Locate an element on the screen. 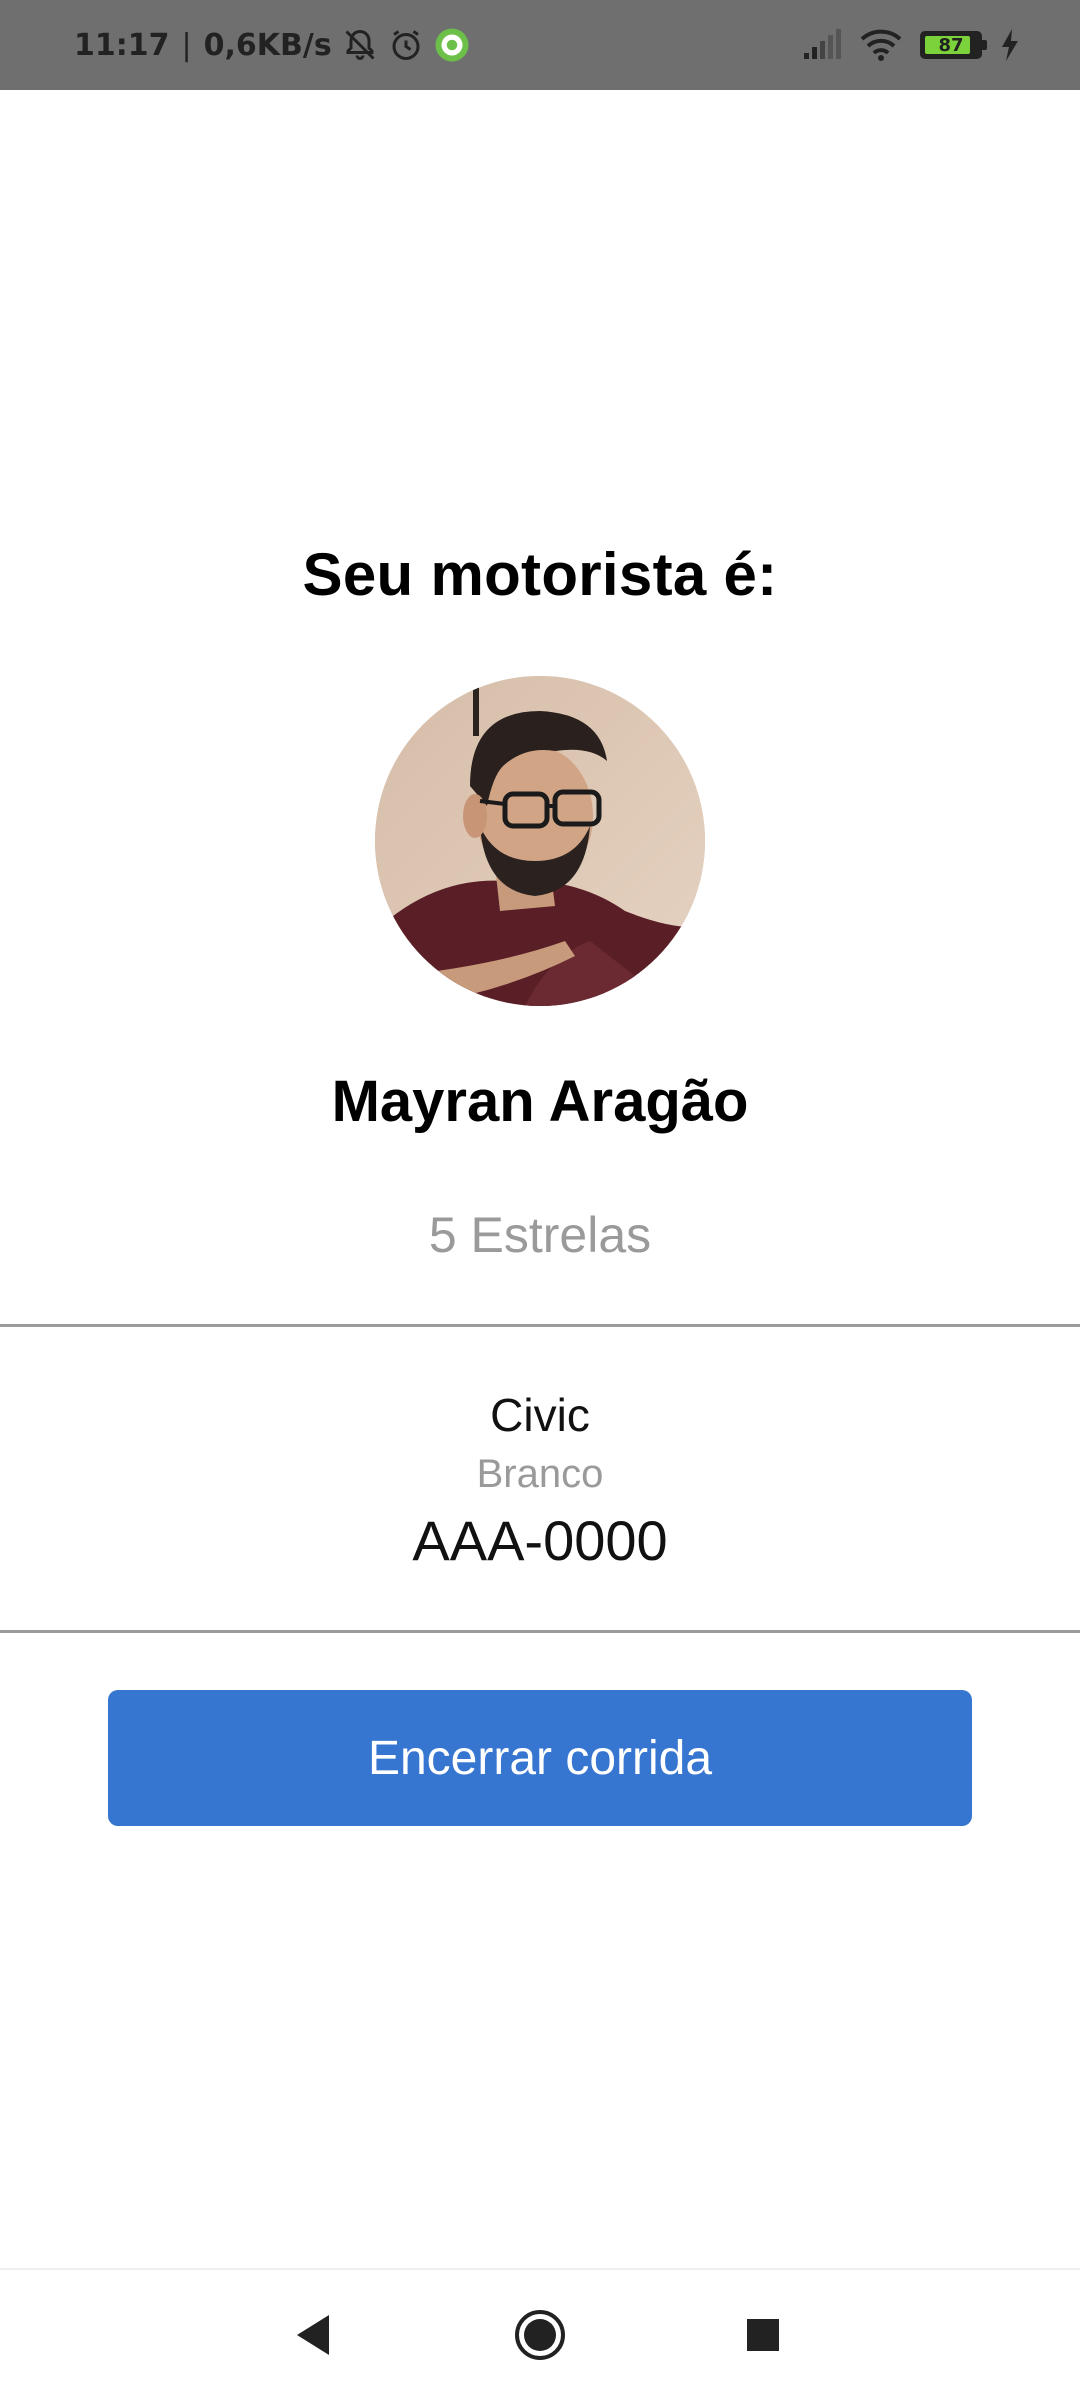 The image size is (1080, 2402). battery-level: 87 is located at coordinates (951, 45).